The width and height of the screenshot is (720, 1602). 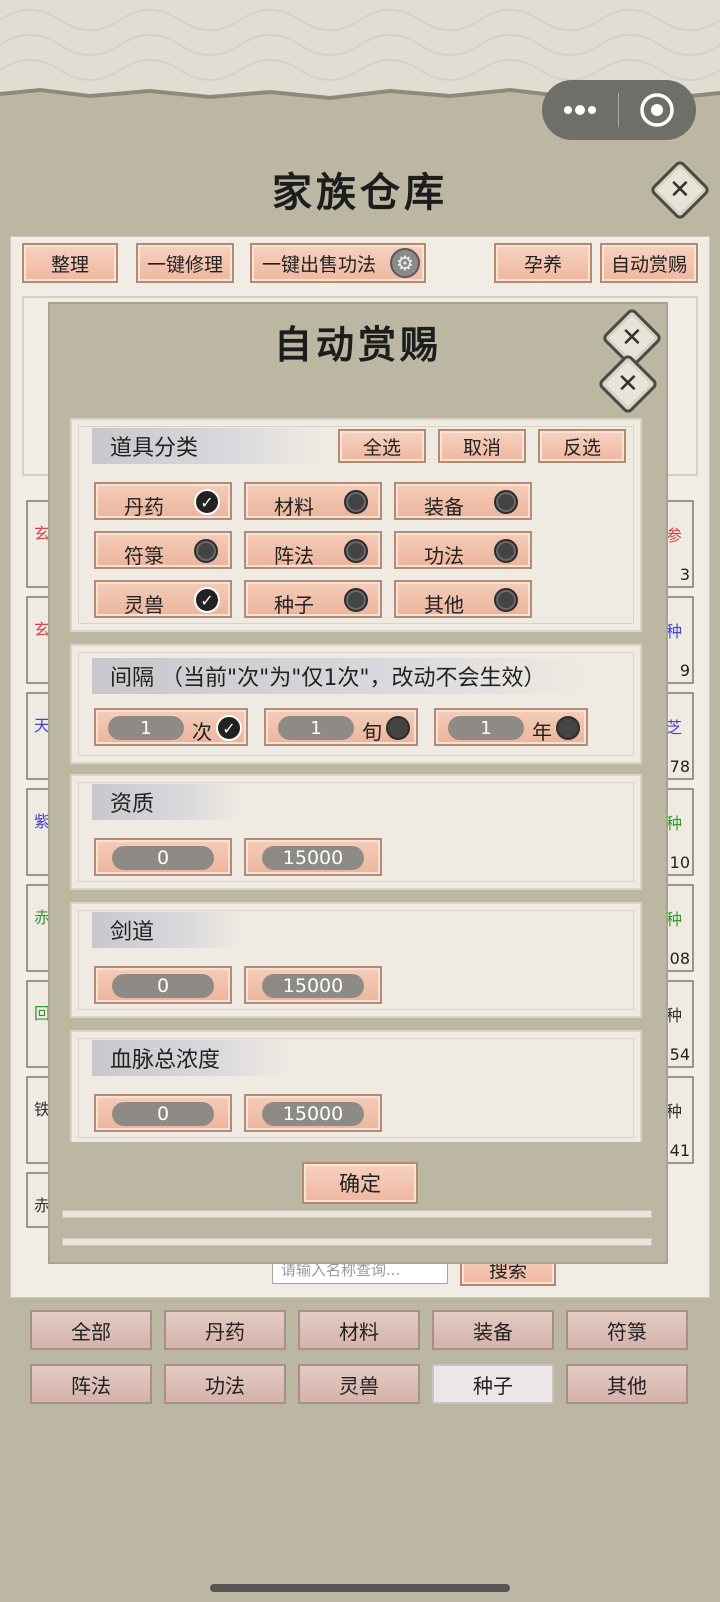 What do you see at coordinates (91, 1330) in the screenshot?
I see `category-tab-all: 全部` at bounding box center [91, 1330].